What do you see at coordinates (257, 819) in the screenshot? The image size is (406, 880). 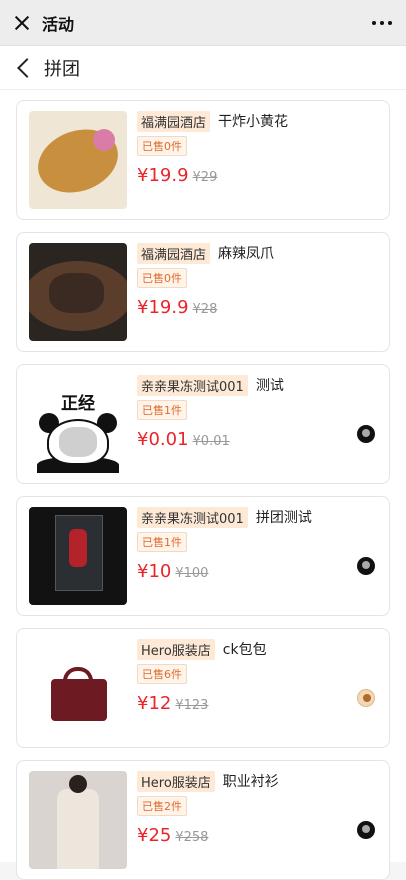 I see `product-info: Hero服装店 职业衬衫 已售2件 ¥25 ¥258` at bounding box center [257, 819].